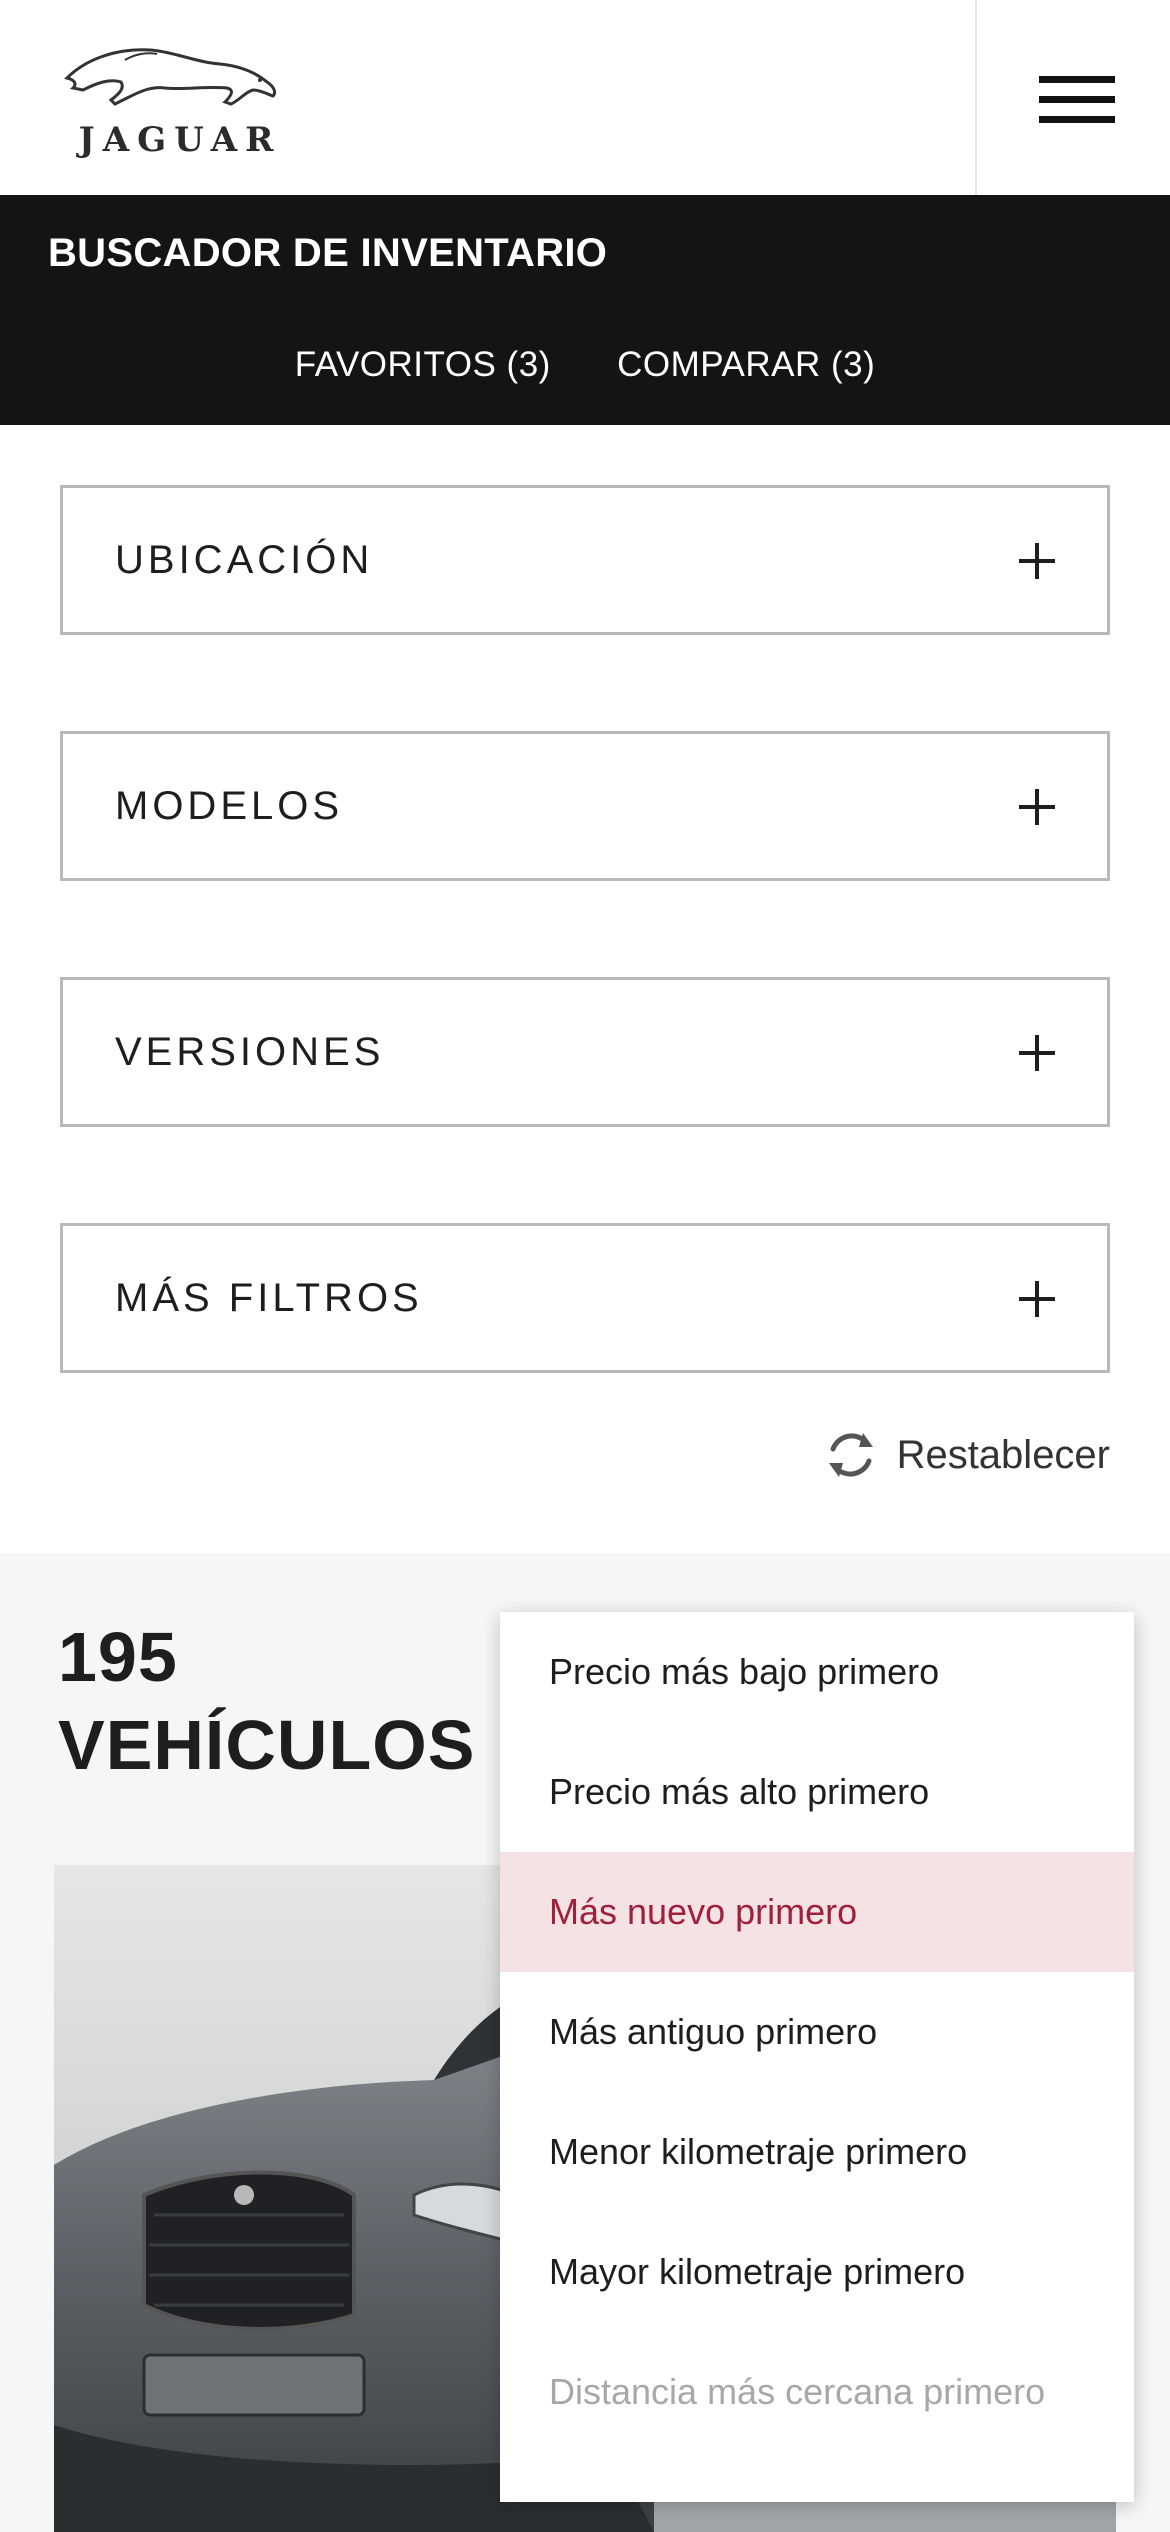  I want to click on sort-option-oldest: Más antiguo primero, so click(817, 2032).